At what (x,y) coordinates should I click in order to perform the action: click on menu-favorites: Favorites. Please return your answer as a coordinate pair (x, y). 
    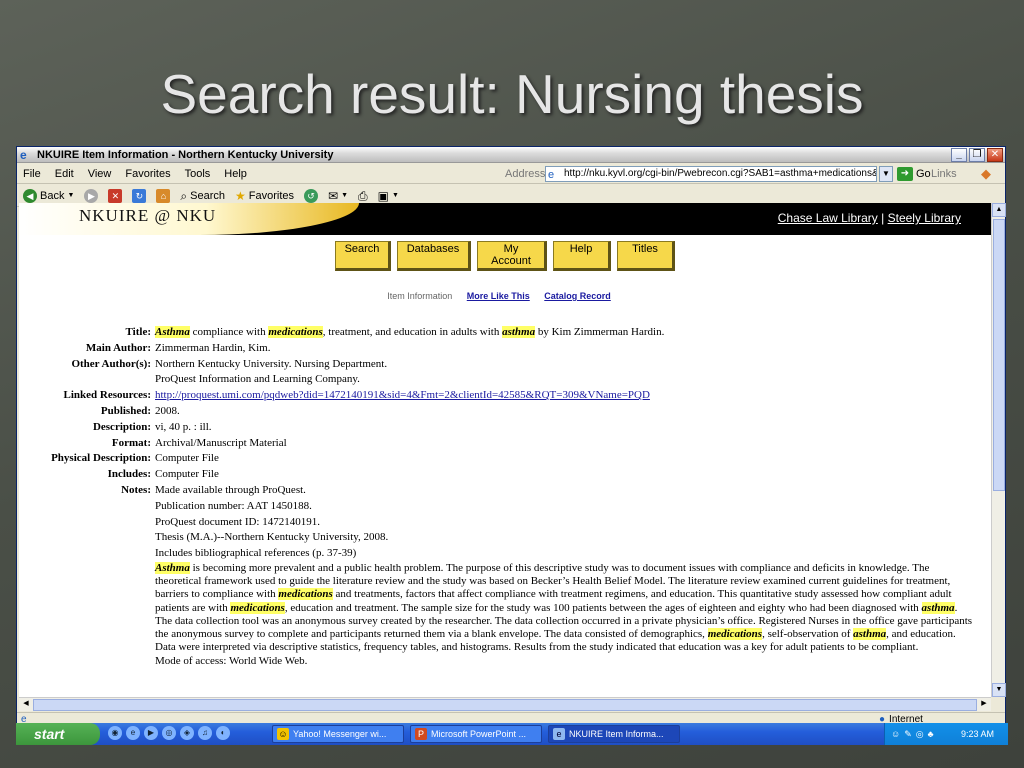
    Looking at the image, I should click on (147, 174).